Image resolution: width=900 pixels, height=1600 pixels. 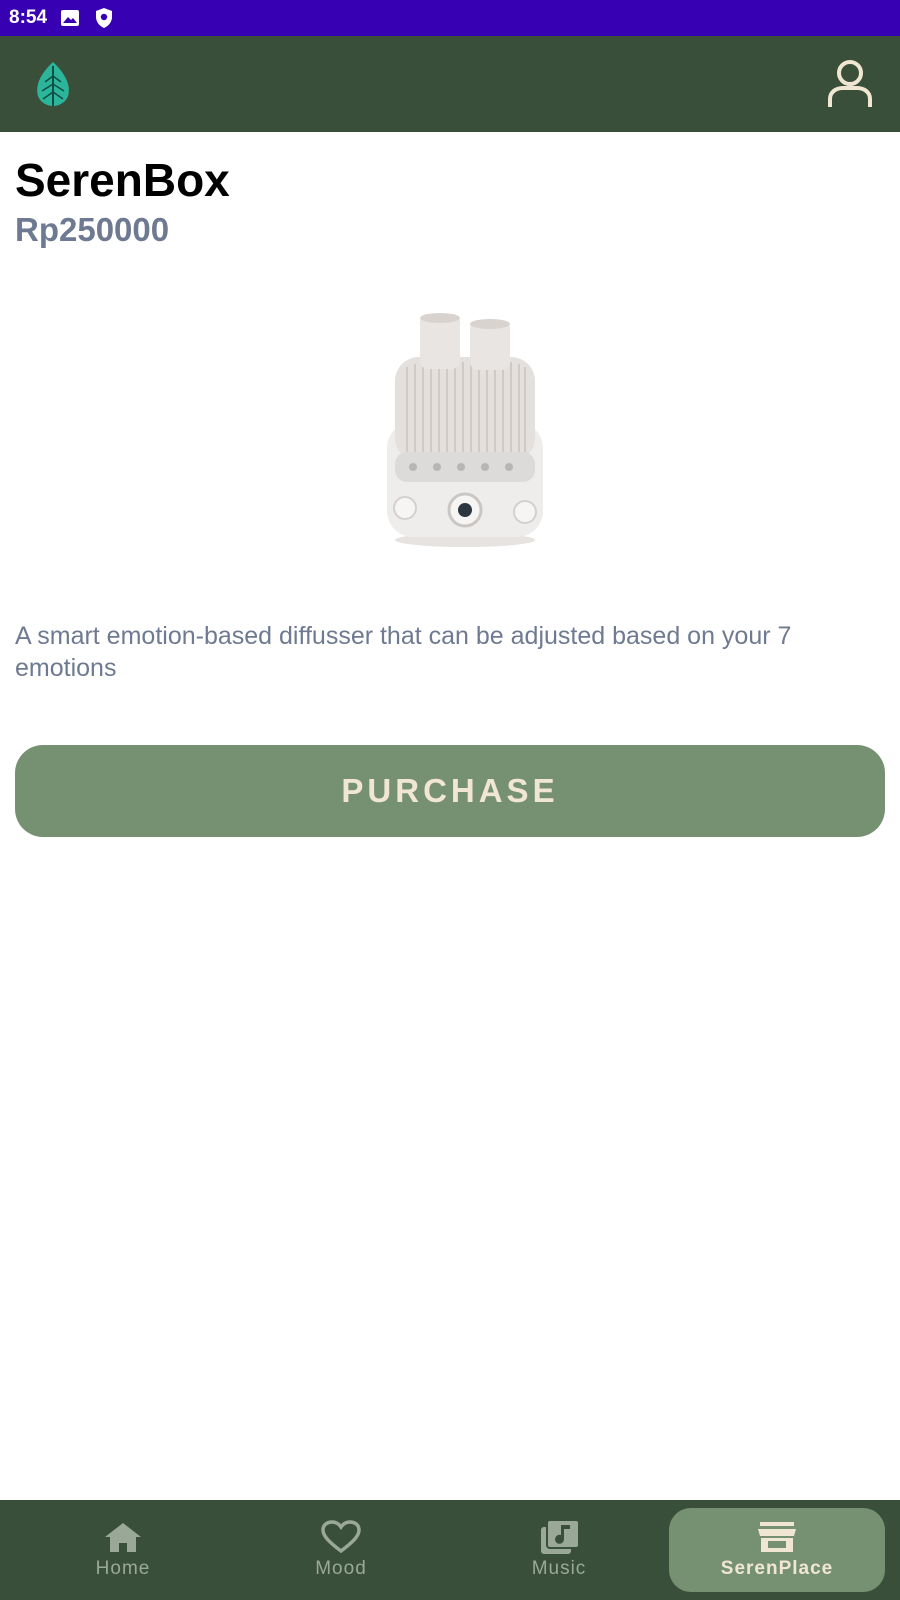 What do you see at coordinates (123, 1537) in the screenshot?
I see `home-icon` at bounding box center [123, 1537].